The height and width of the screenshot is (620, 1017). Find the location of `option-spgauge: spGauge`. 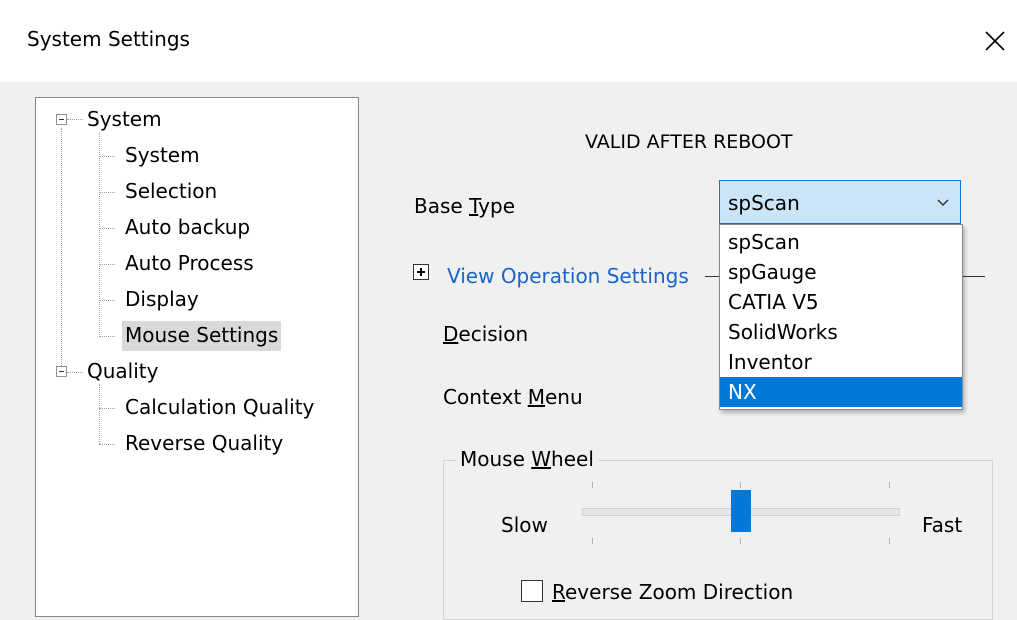

option-spgauge: spGauge is located at coordinates (841, 272).